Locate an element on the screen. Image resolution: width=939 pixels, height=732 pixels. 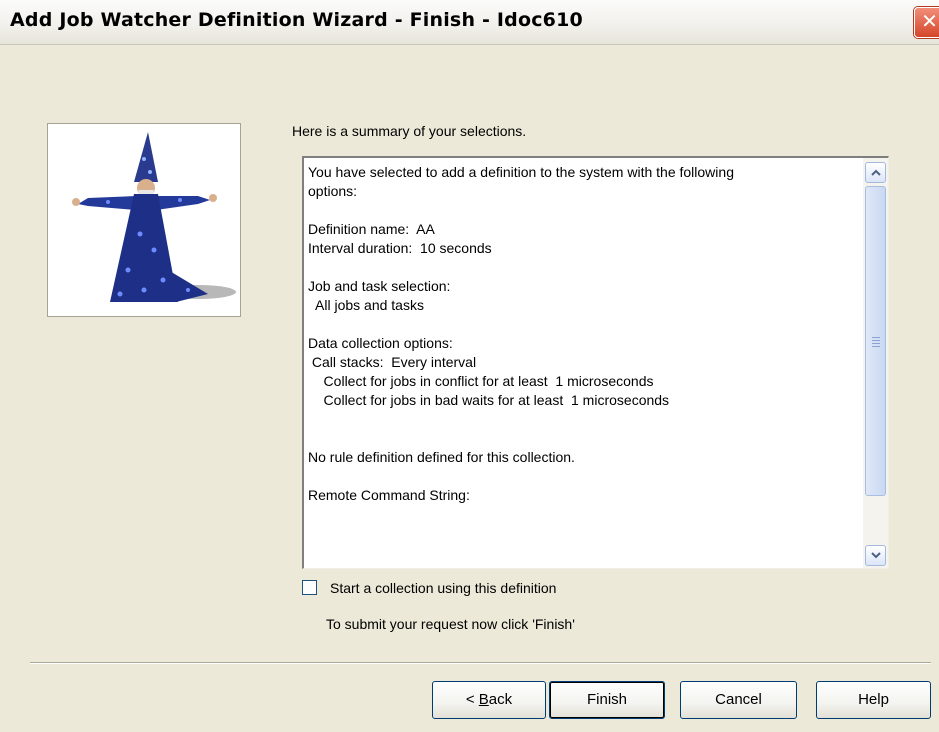
summary-line: Definition name: AA is located at coordinates (371, 229).